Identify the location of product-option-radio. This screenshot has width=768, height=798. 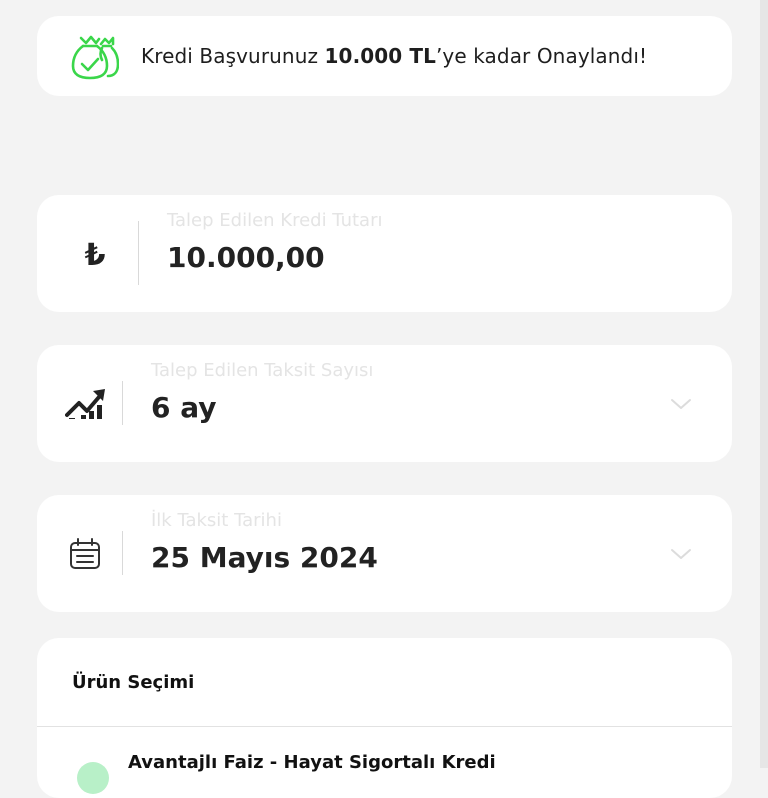
(93, 778).